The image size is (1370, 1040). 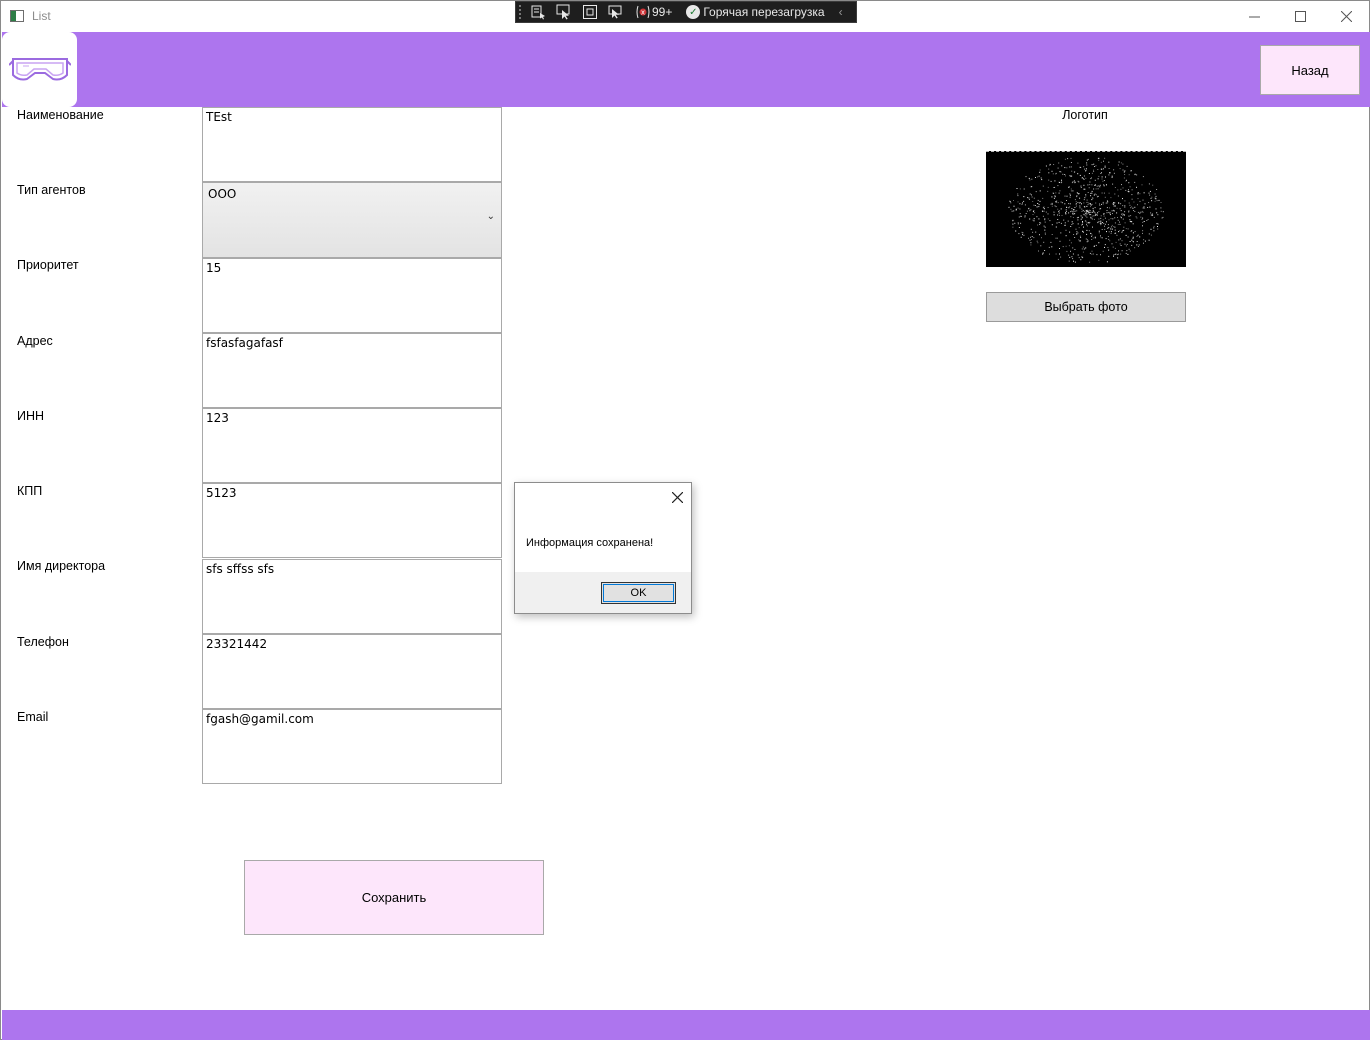 What do you see at coordinates (686, 1025) in the screenshot?
I see `footer-band` at bounding box center [686, 1025].